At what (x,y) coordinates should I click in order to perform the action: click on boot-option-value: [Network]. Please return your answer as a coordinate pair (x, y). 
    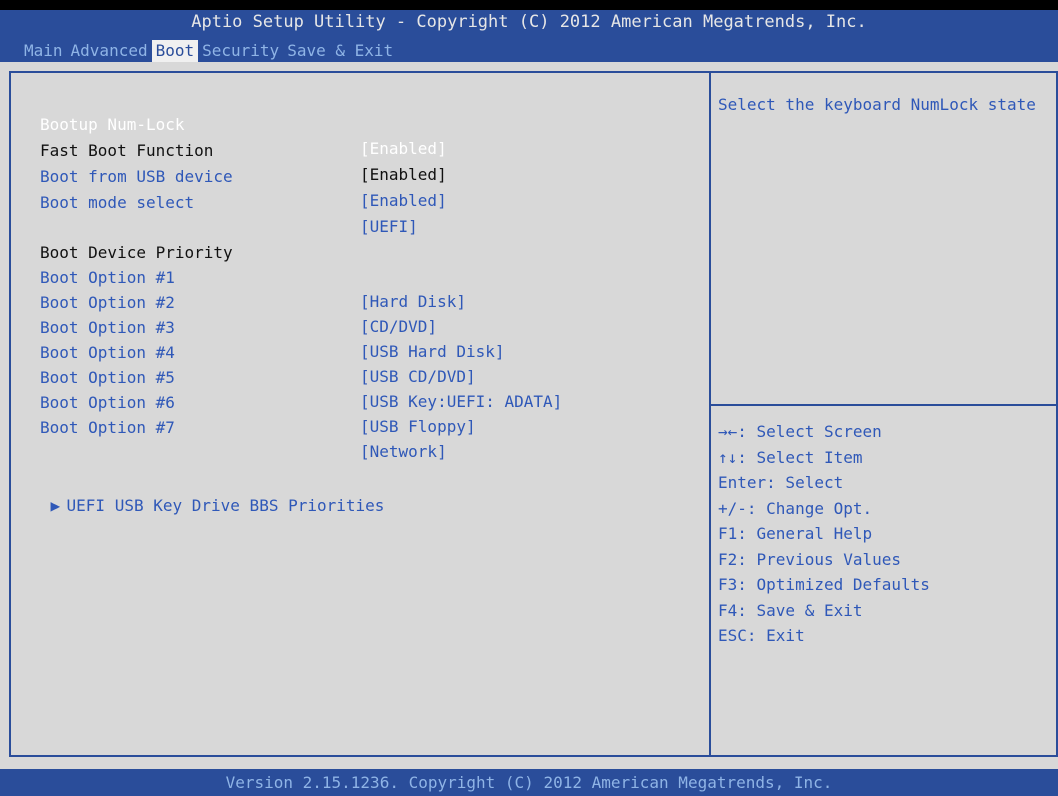
    Looking at the image, I should click on (403, 452).